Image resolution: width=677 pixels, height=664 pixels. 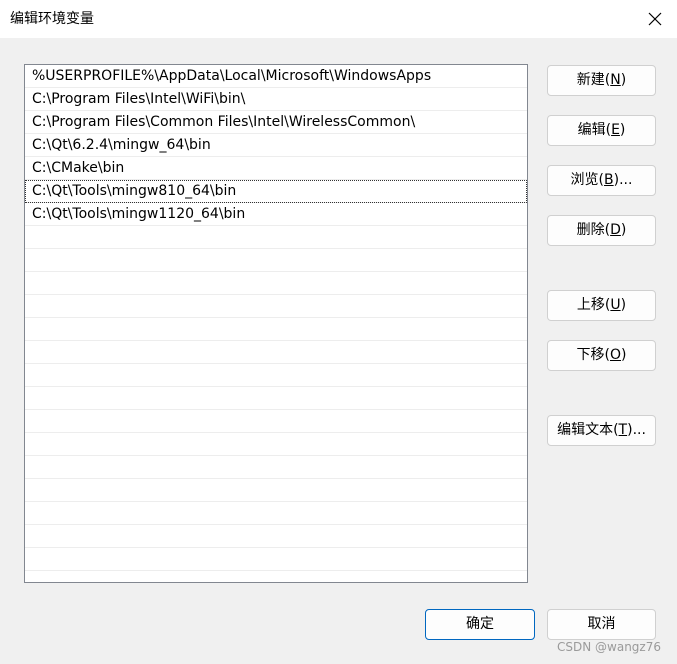 What do you see at coordinates (601, 130) in the screenshot?
I see `edit-button: 编辑(E)` at bounding box center [601, 130].